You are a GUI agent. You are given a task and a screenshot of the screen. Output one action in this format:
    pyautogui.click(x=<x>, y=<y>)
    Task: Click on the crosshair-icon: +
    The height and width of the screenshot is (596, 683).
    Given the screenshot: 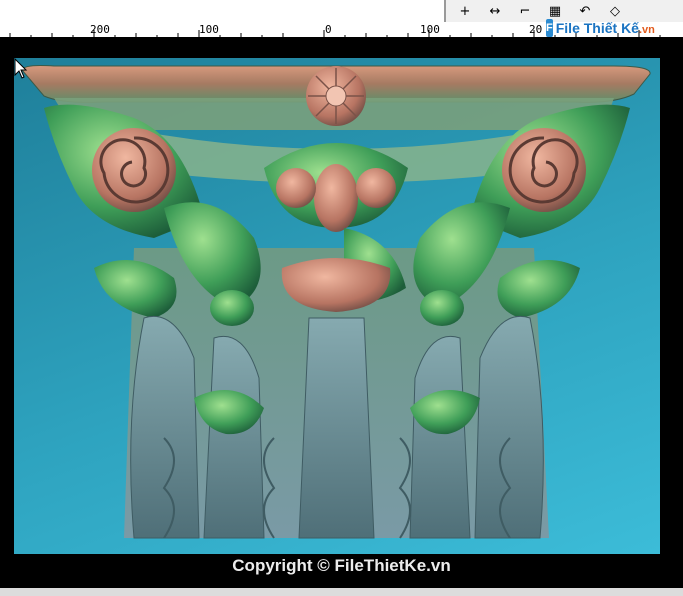 What is the action you would take?
    pyautogui.click(x=465, y=11)
    